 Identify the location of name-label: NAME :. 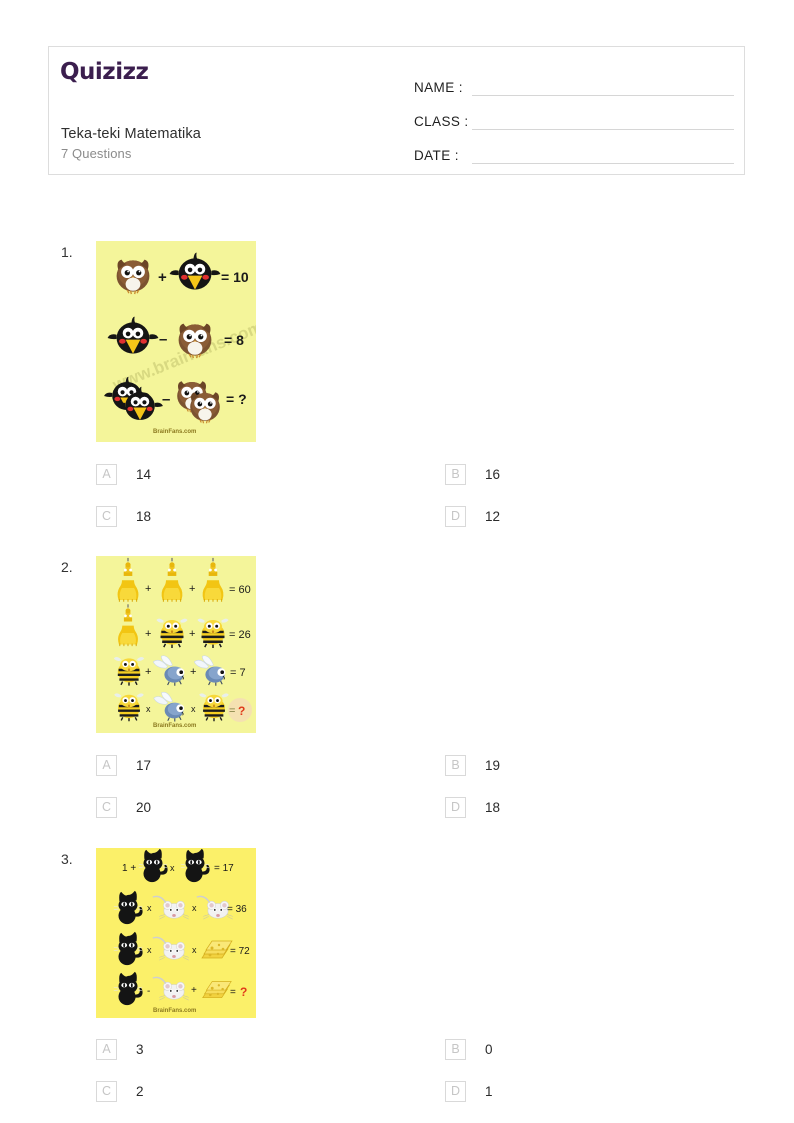
(438, 87).